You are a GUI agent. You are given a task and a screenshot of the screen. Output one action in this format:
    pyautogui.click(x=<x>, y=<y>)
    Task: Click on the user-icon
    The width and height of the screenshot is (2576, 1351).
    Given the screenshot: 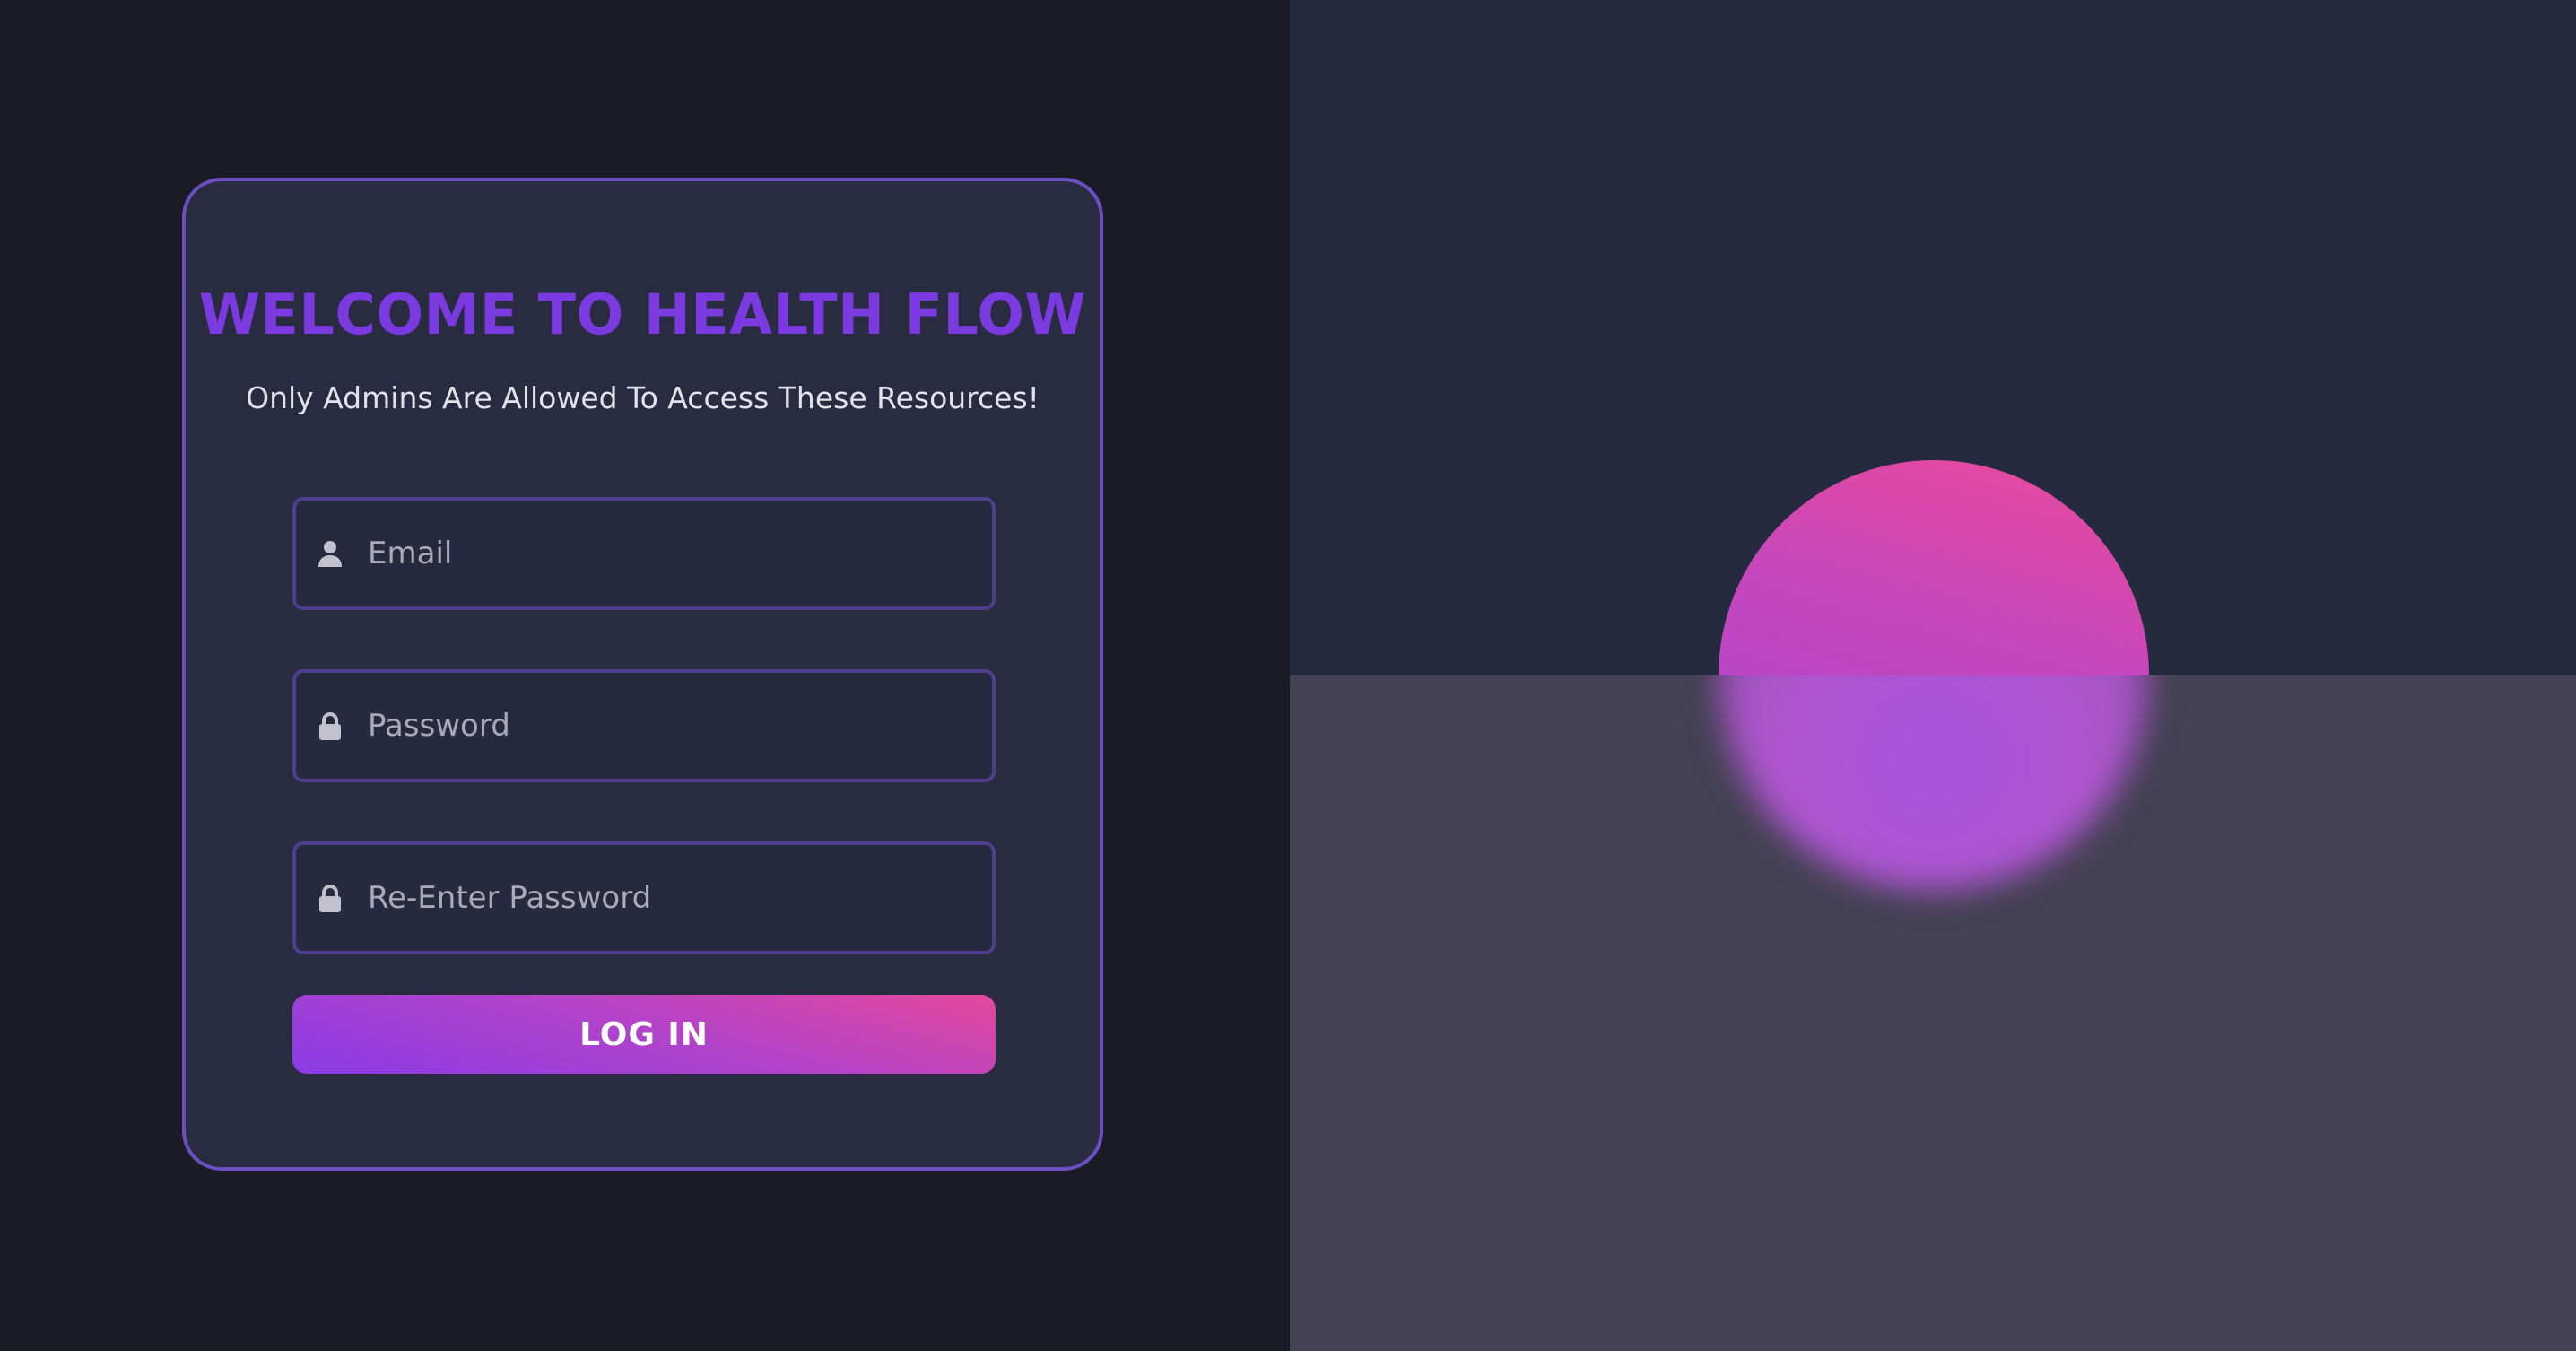 What is the action you would take?
    pyautogui.click(x=330, y=553)
    